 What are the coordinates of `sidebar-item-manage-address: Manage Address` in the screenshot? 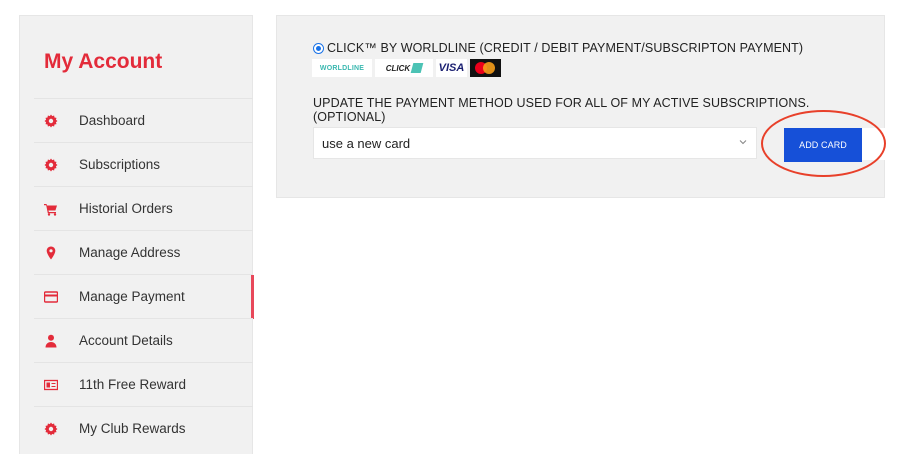 It's located at (143, 252).